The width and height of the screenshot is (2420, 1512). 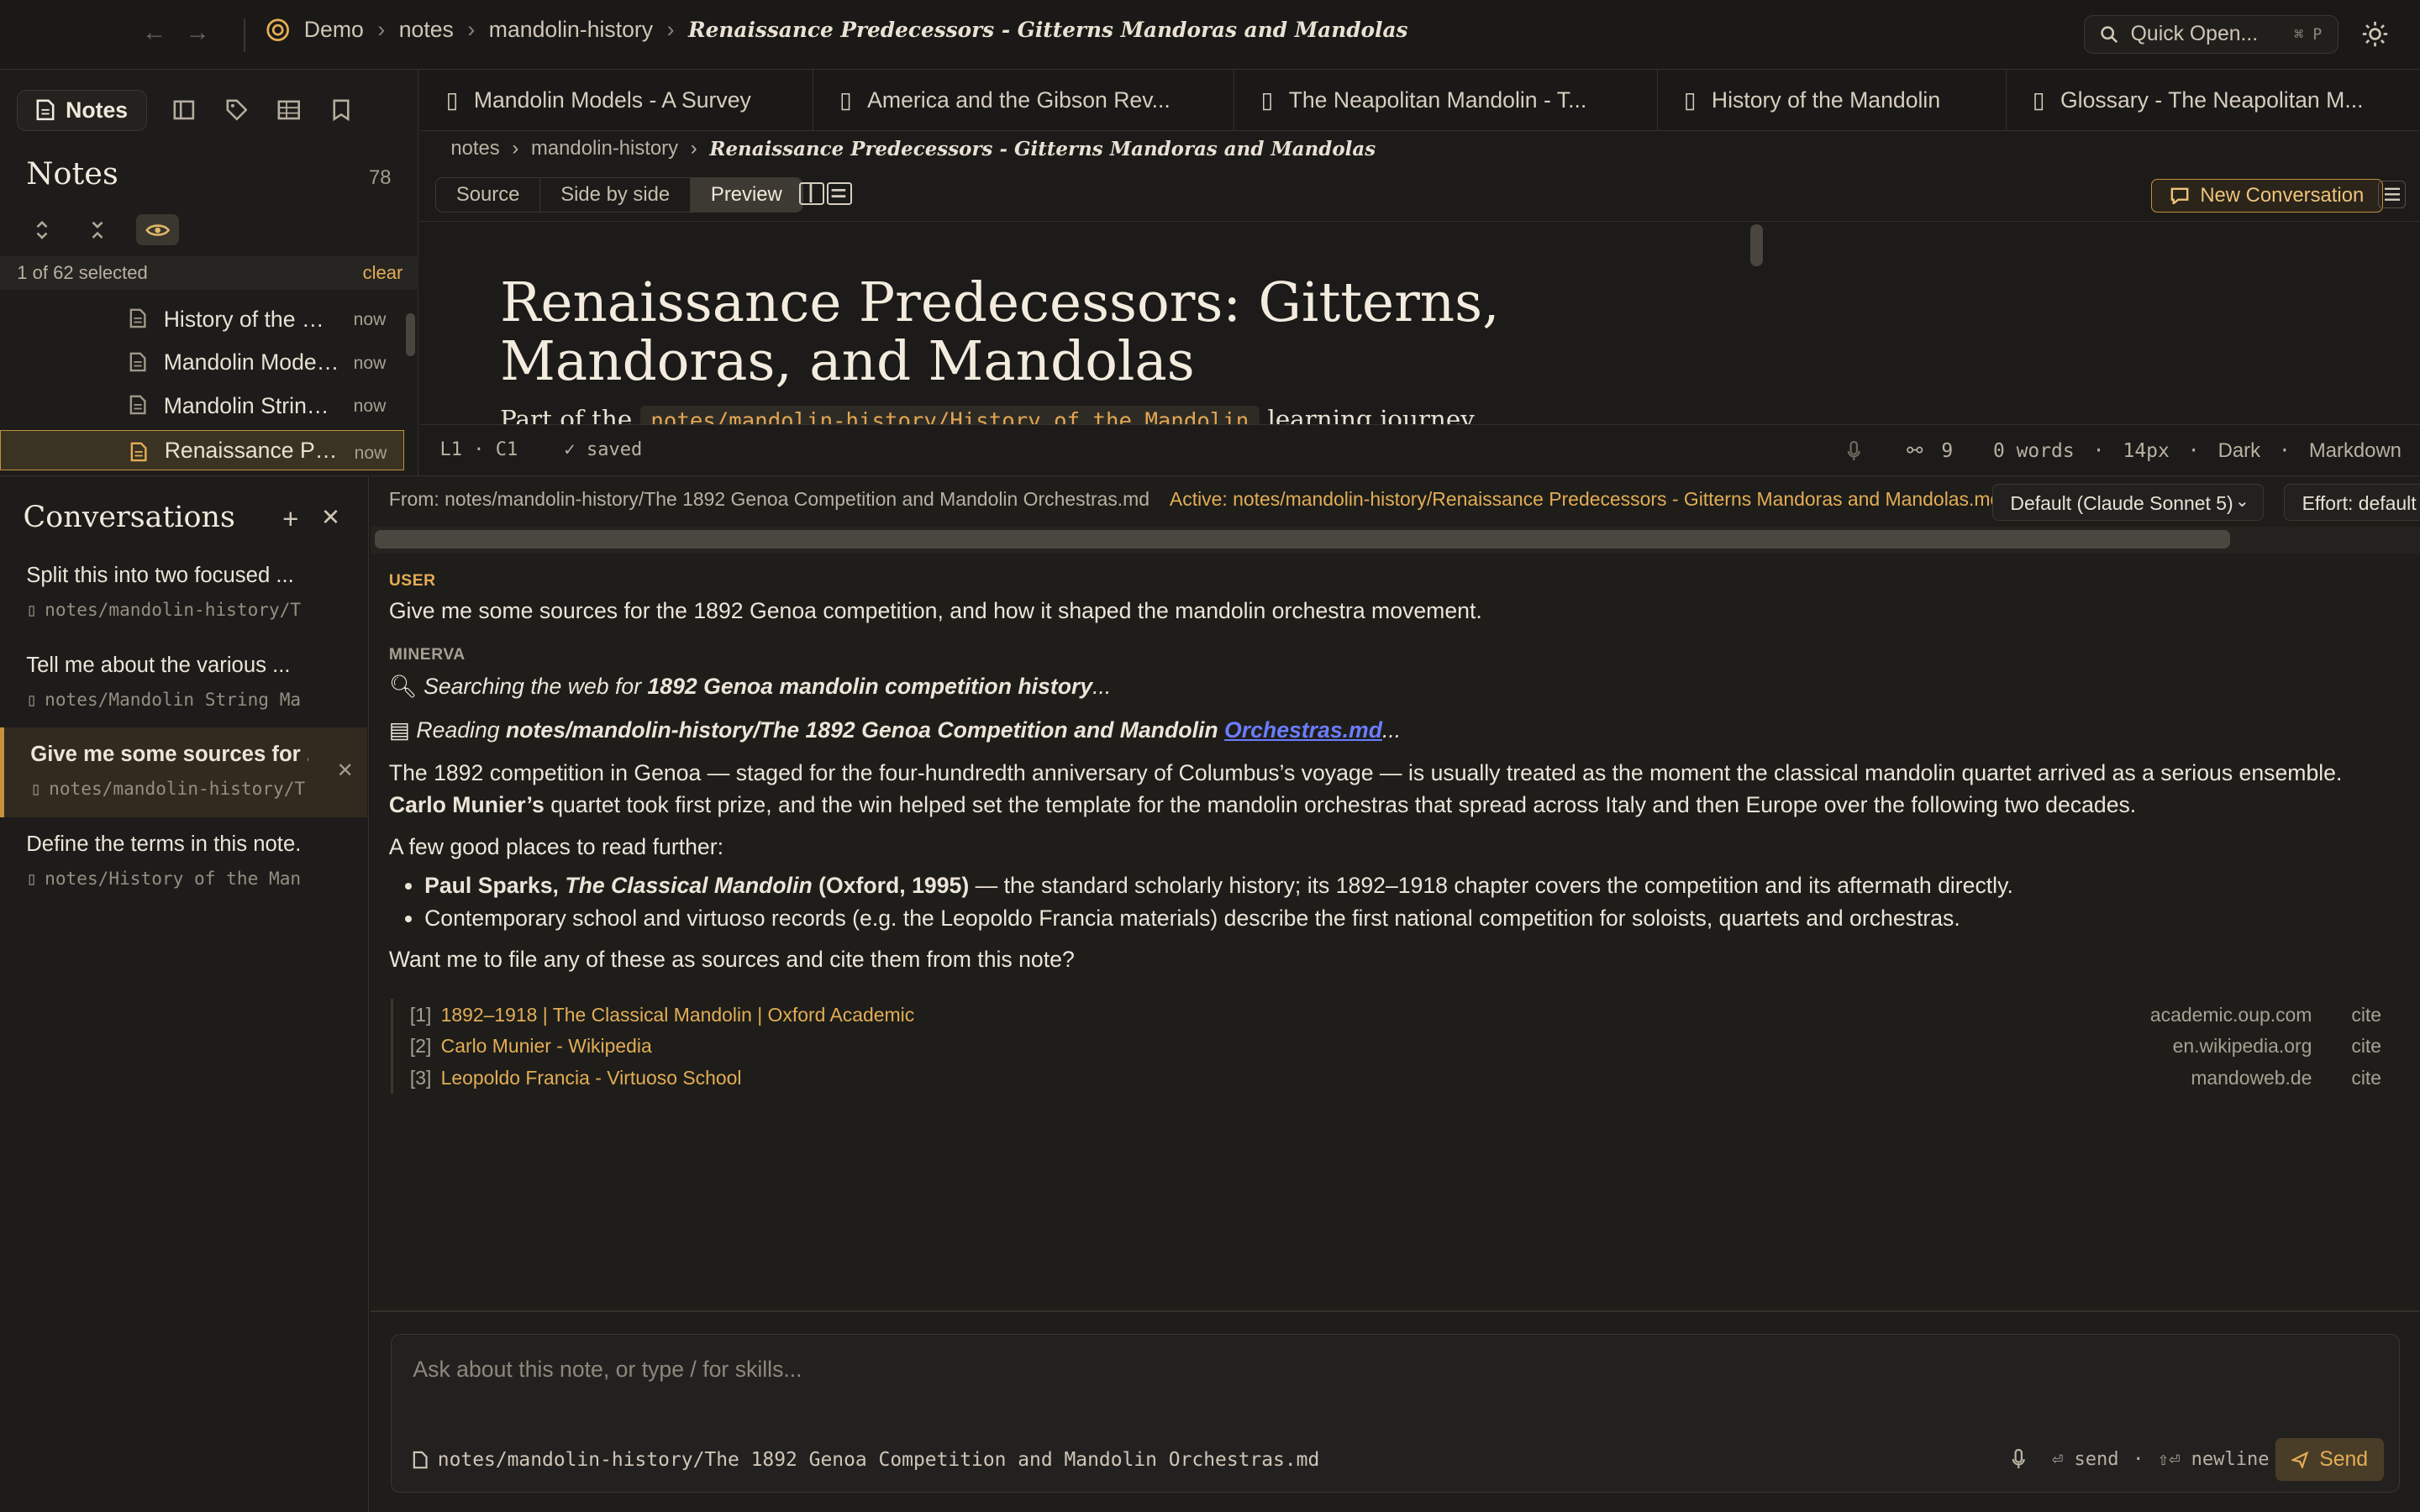 What do you see at coordinates (236, 110) in the screenshot?
I see `tag-icon` at bounding box center [236, 110].